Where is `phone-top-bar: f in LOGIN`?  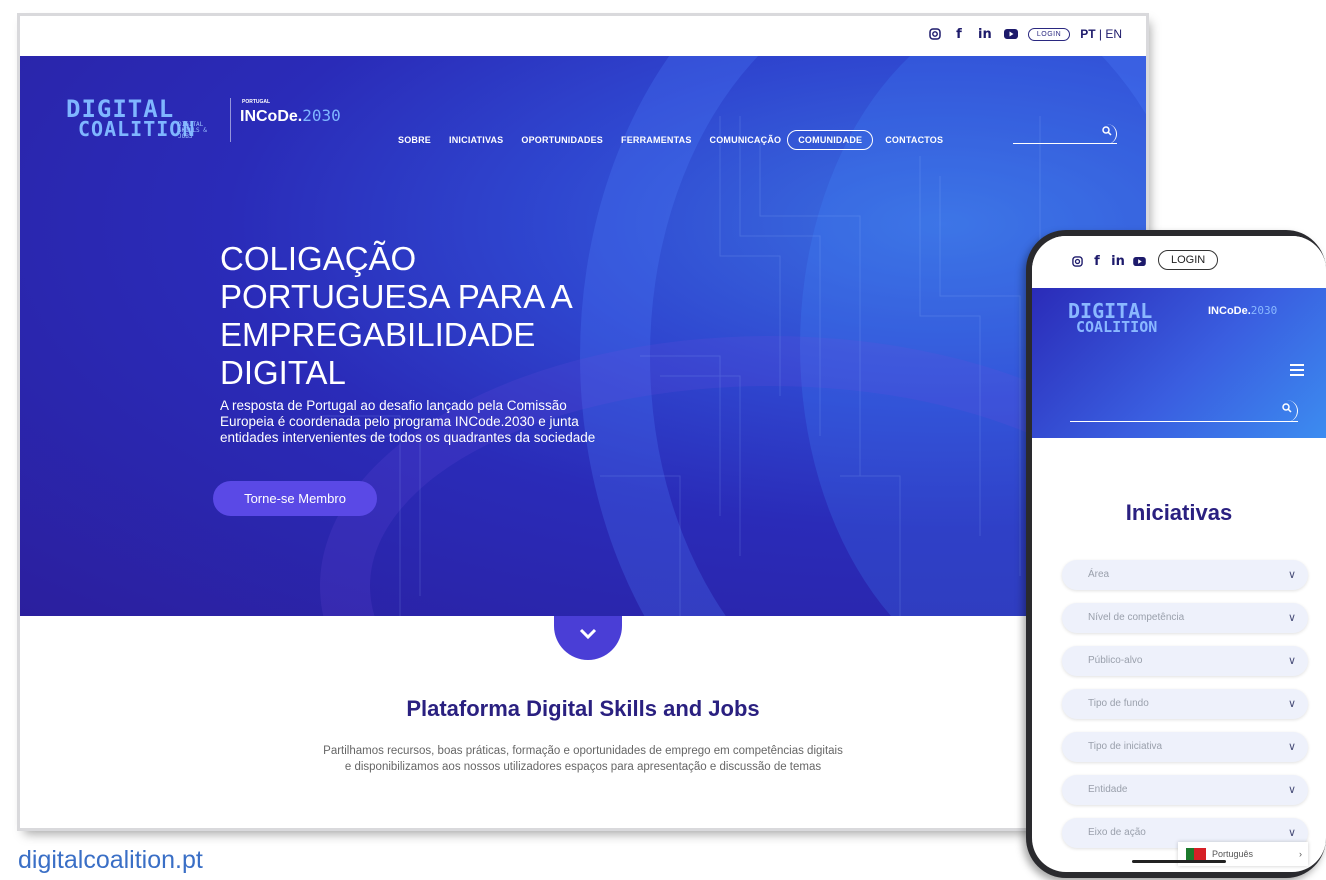
phone-top-bar: f in LOGIN is located at coordinates (1179, 262).